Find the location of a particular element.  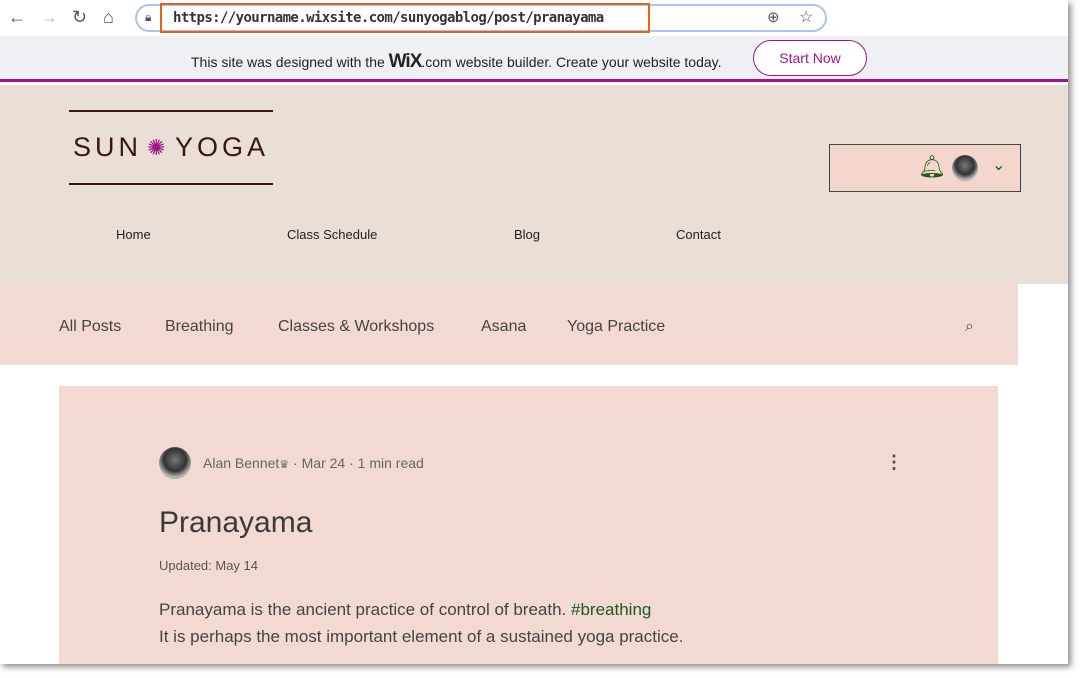

chevron-down-icon: ⌄ is located at coordinates (998, 165).